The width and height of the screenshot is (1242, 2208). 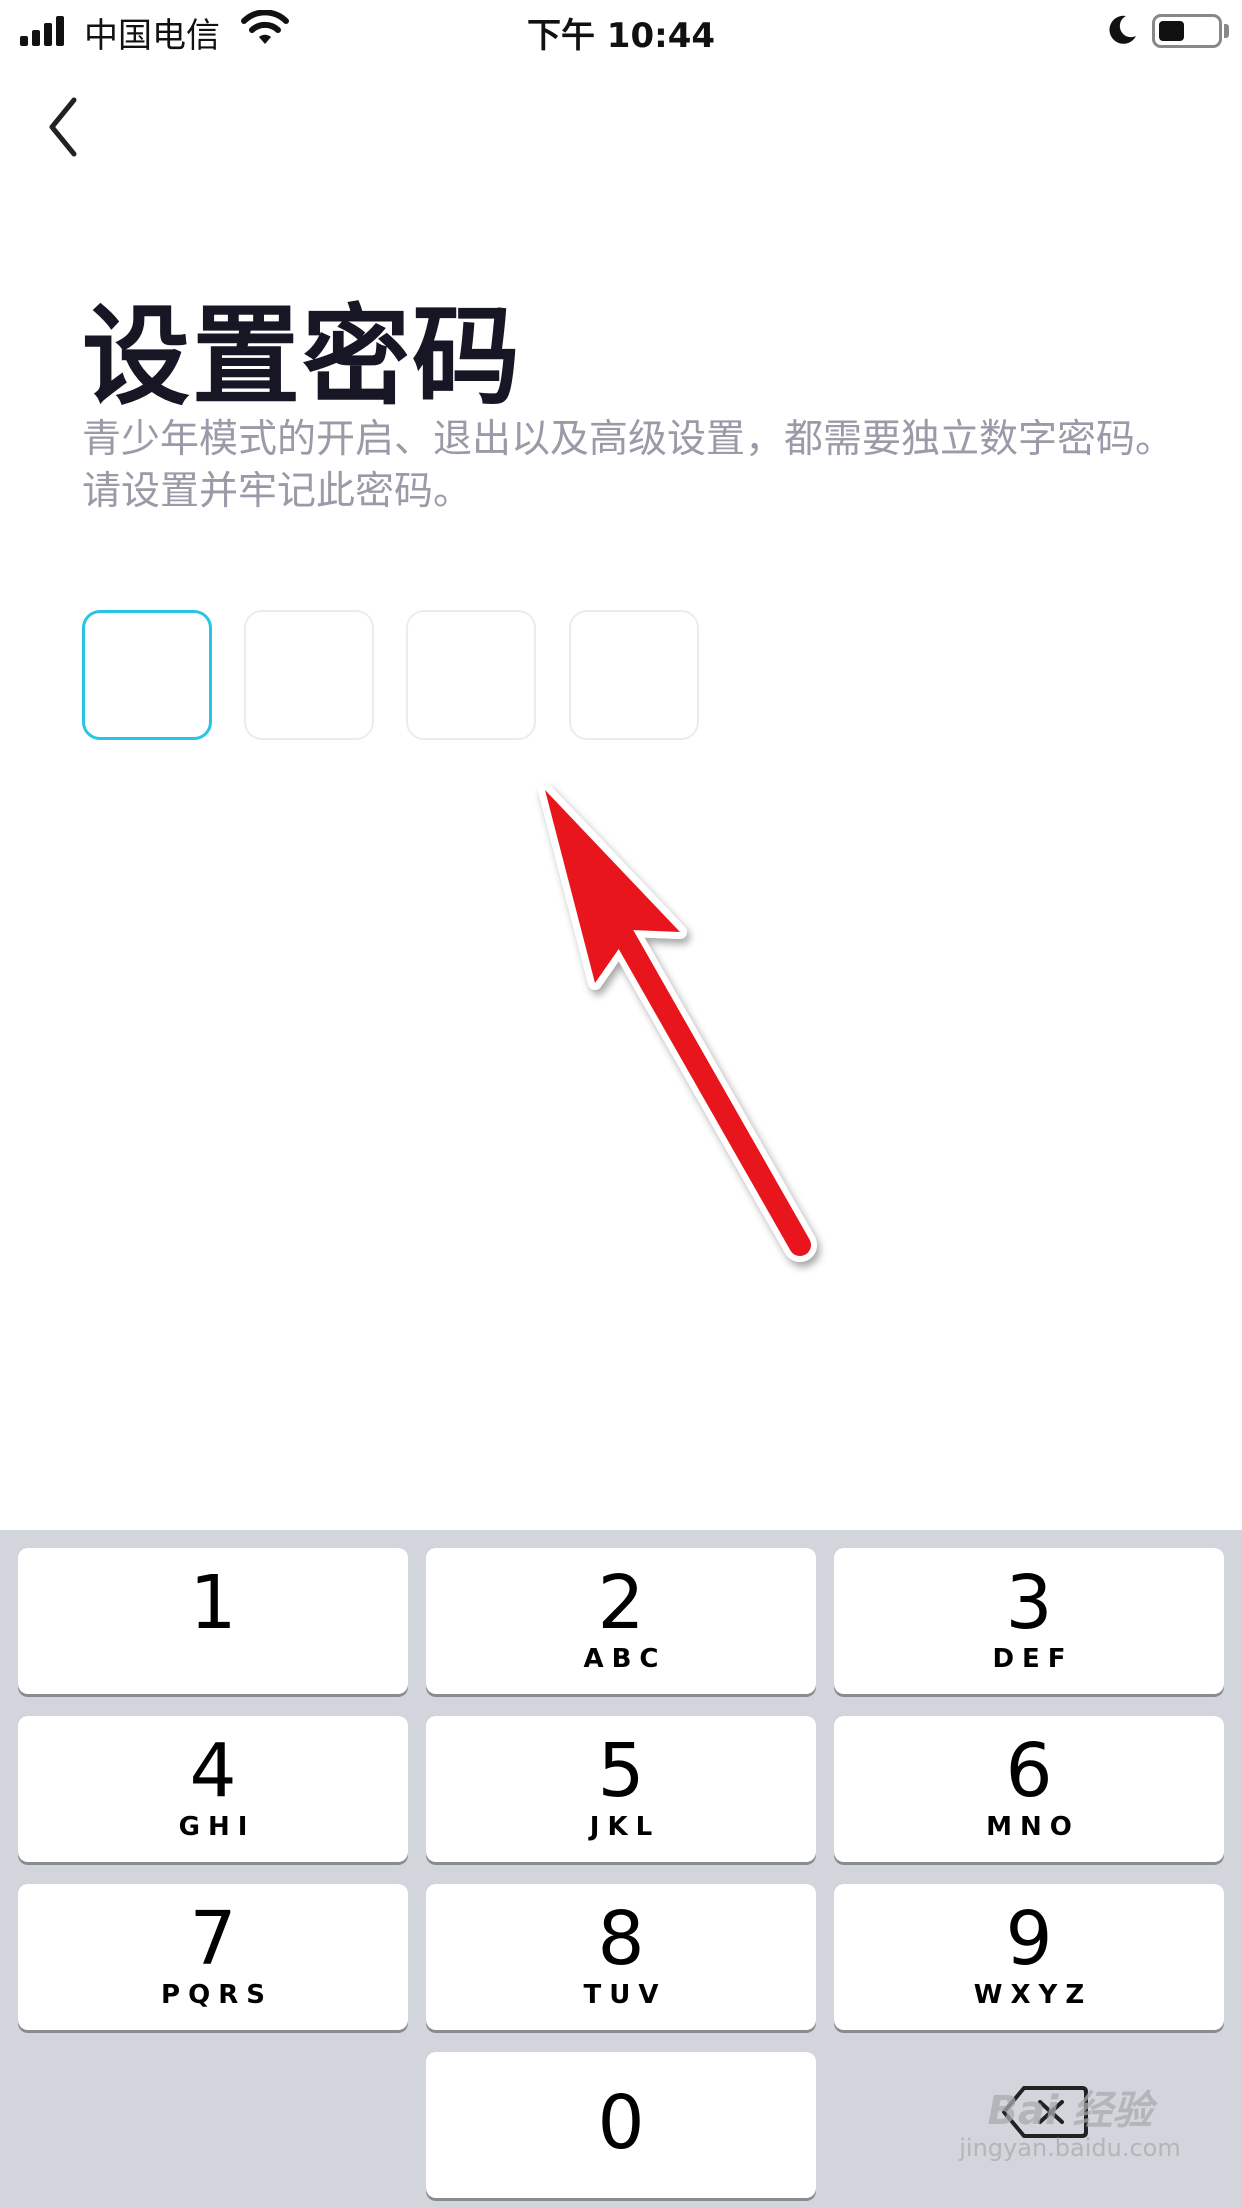 I want to click on baidu-jingyan-watermark: Bai 经验 jingyan.baidu.com, so click(x=1070, y=2125).